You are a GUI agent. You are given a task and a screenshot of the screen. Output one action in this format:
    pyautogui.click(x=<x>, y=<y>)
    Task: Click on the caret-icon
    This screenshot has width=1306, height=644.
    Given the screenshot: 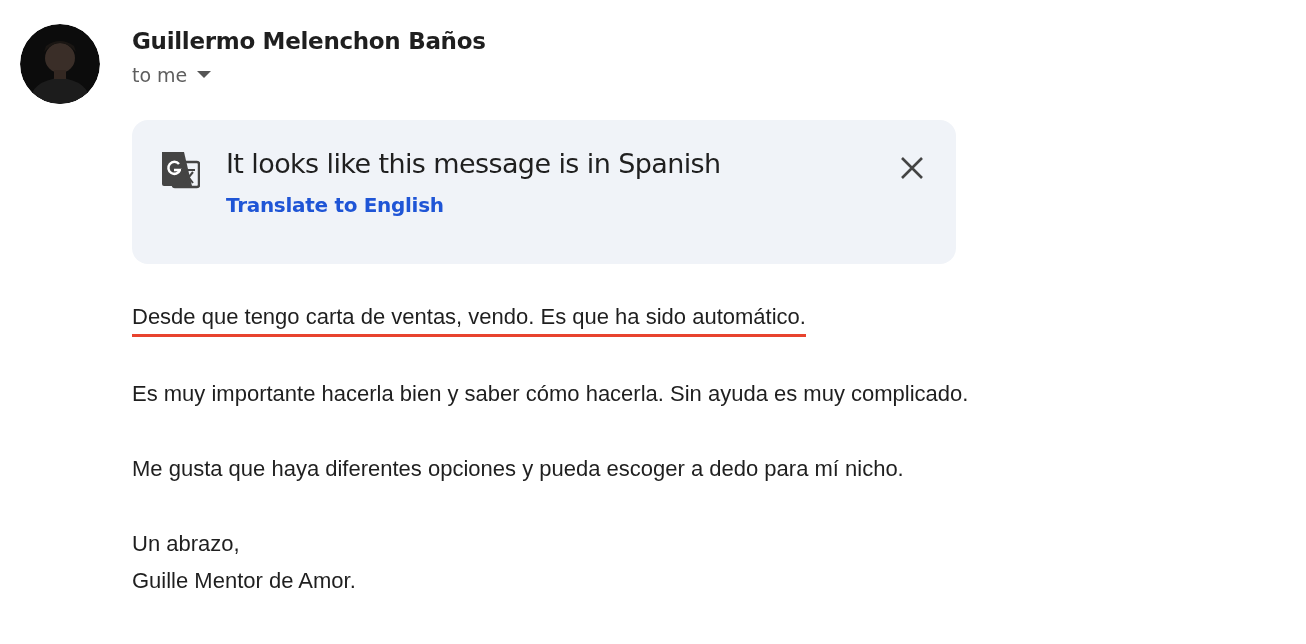 What is the action you would take?
    pyautogui.click(x=204, y=75)
    